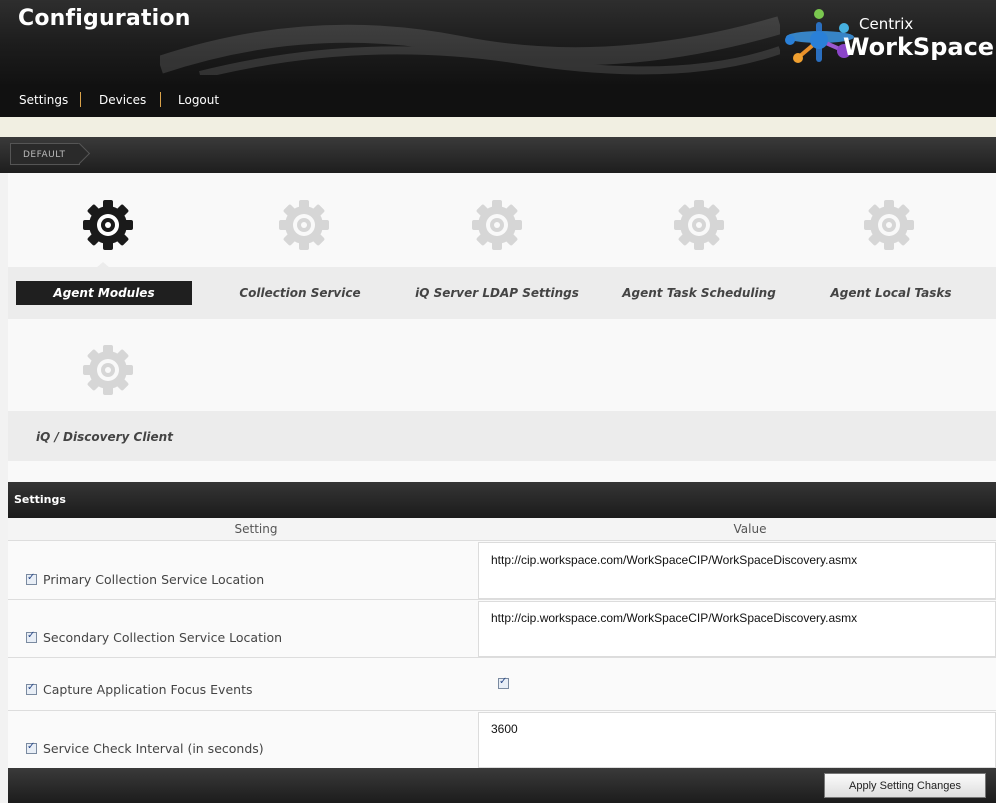 Image resolution: width=996 pixels, height=803 pixels. What do you see at coordinates (109, 437) in the screenshot?
I see `tile-iq-discovery-client: iQ / Discovery Client` at bounding box center [109, 437].